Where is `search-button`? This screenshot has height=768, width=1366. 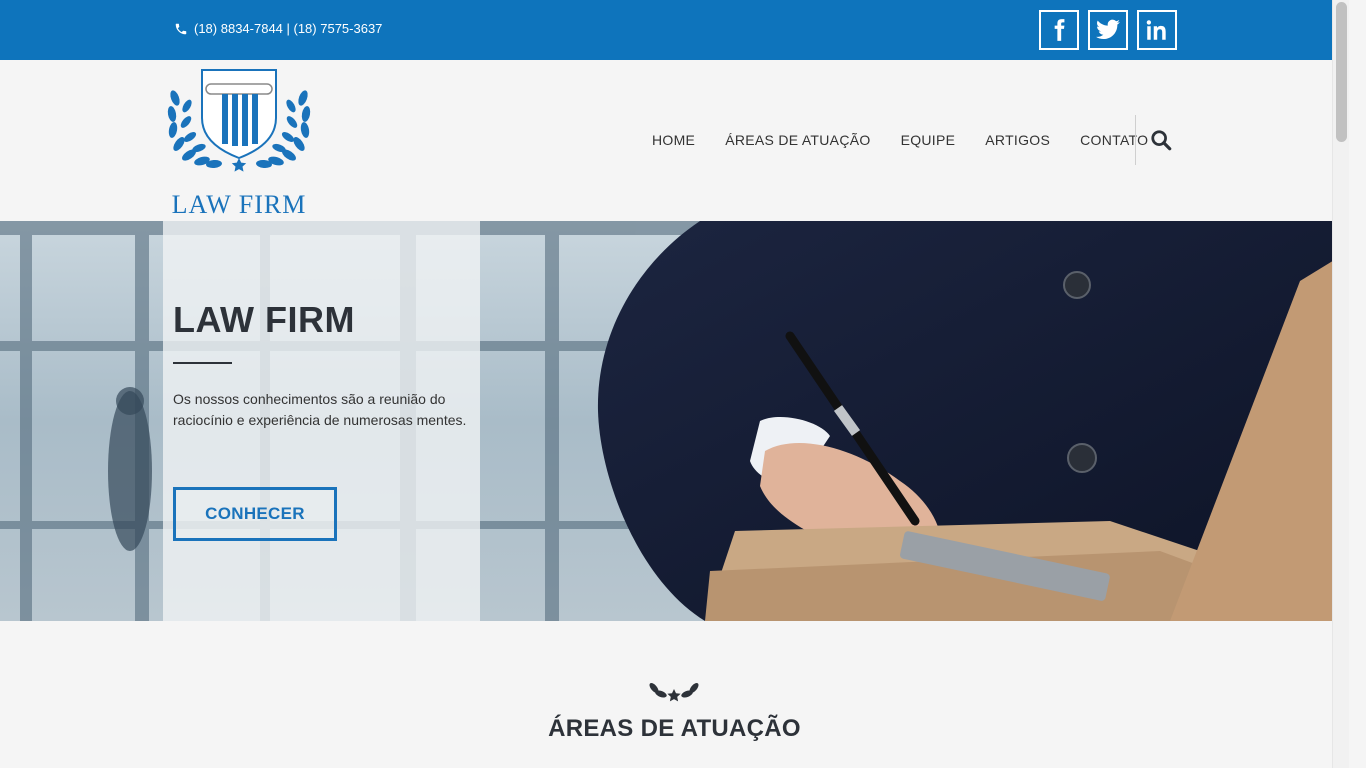 search-button is located at coordinates (1161, 140).